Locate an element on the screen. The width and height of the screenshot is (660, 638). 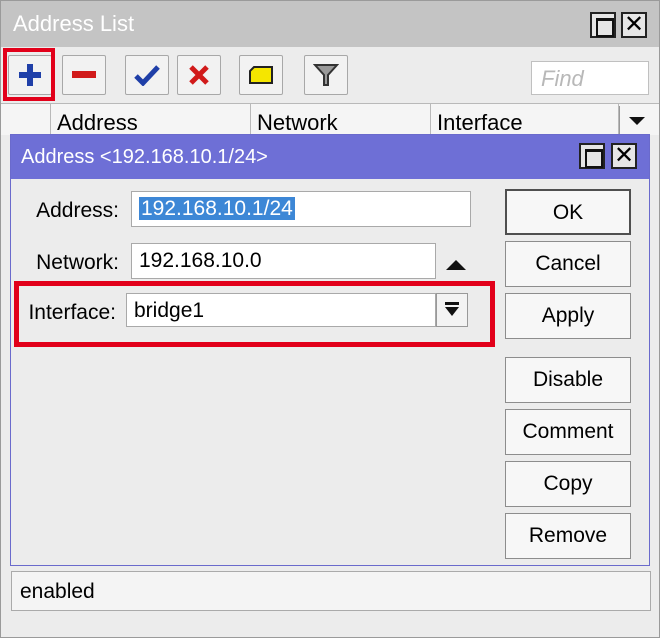
comment-button is located at coordinates (261, 75).